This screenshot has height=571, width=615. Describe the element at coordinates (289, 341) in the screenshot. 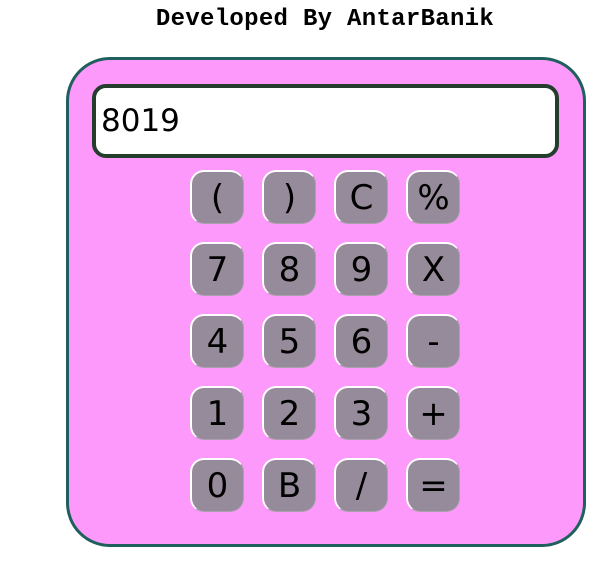

I see `digit-5-button: 5` at that location.